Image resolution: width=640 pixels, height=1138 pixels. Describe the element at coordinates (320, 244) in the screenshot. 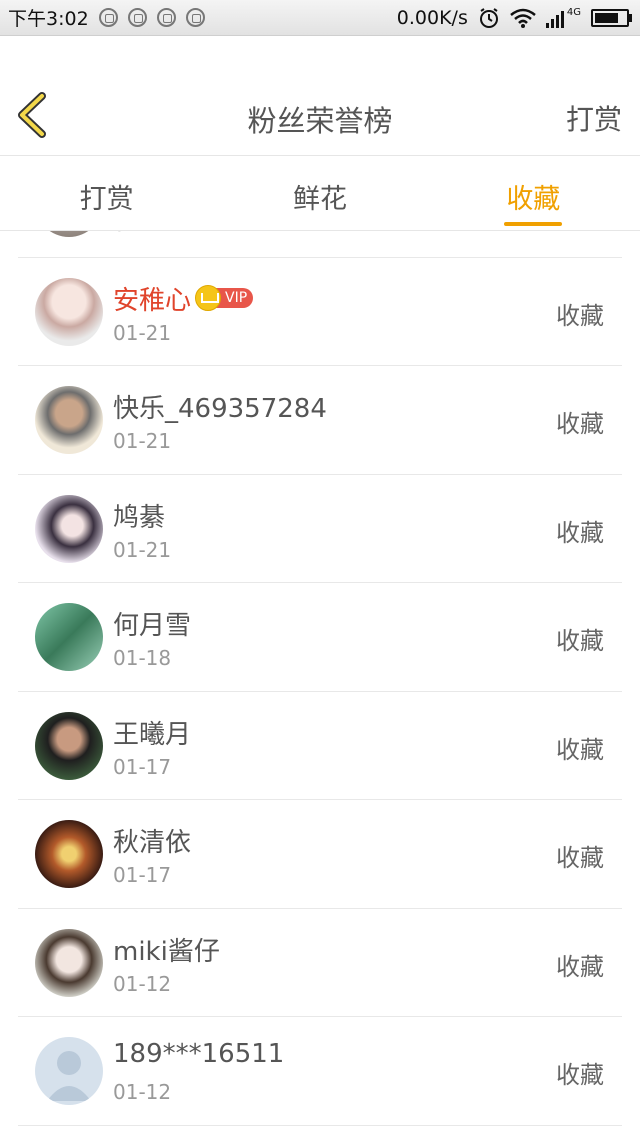

I see `list-item: 01-21` at that location.